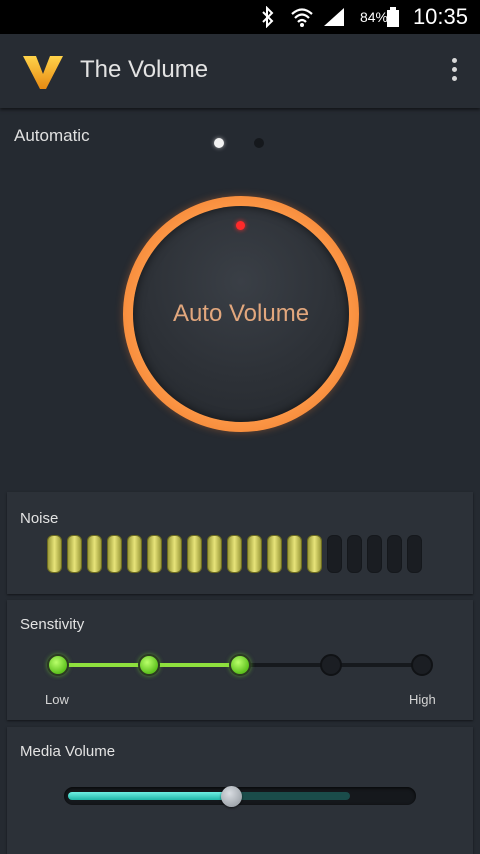 The height and width of the screenshot is (854, 480). Describe the element at coordinates (52, 135) in the screenshot. I see `mode-label: Automatic` at that location.